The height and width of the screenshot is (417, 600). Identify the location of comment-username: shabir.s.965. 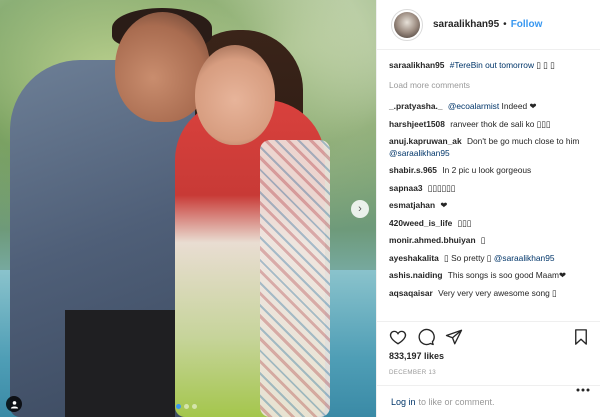
(413, 170).